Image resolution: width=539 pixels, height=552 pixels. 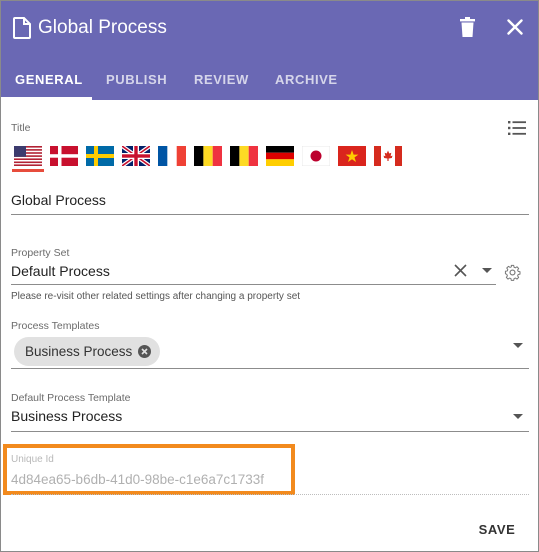 I want to click on selected-language-indicator, so click(x=28, y=170).